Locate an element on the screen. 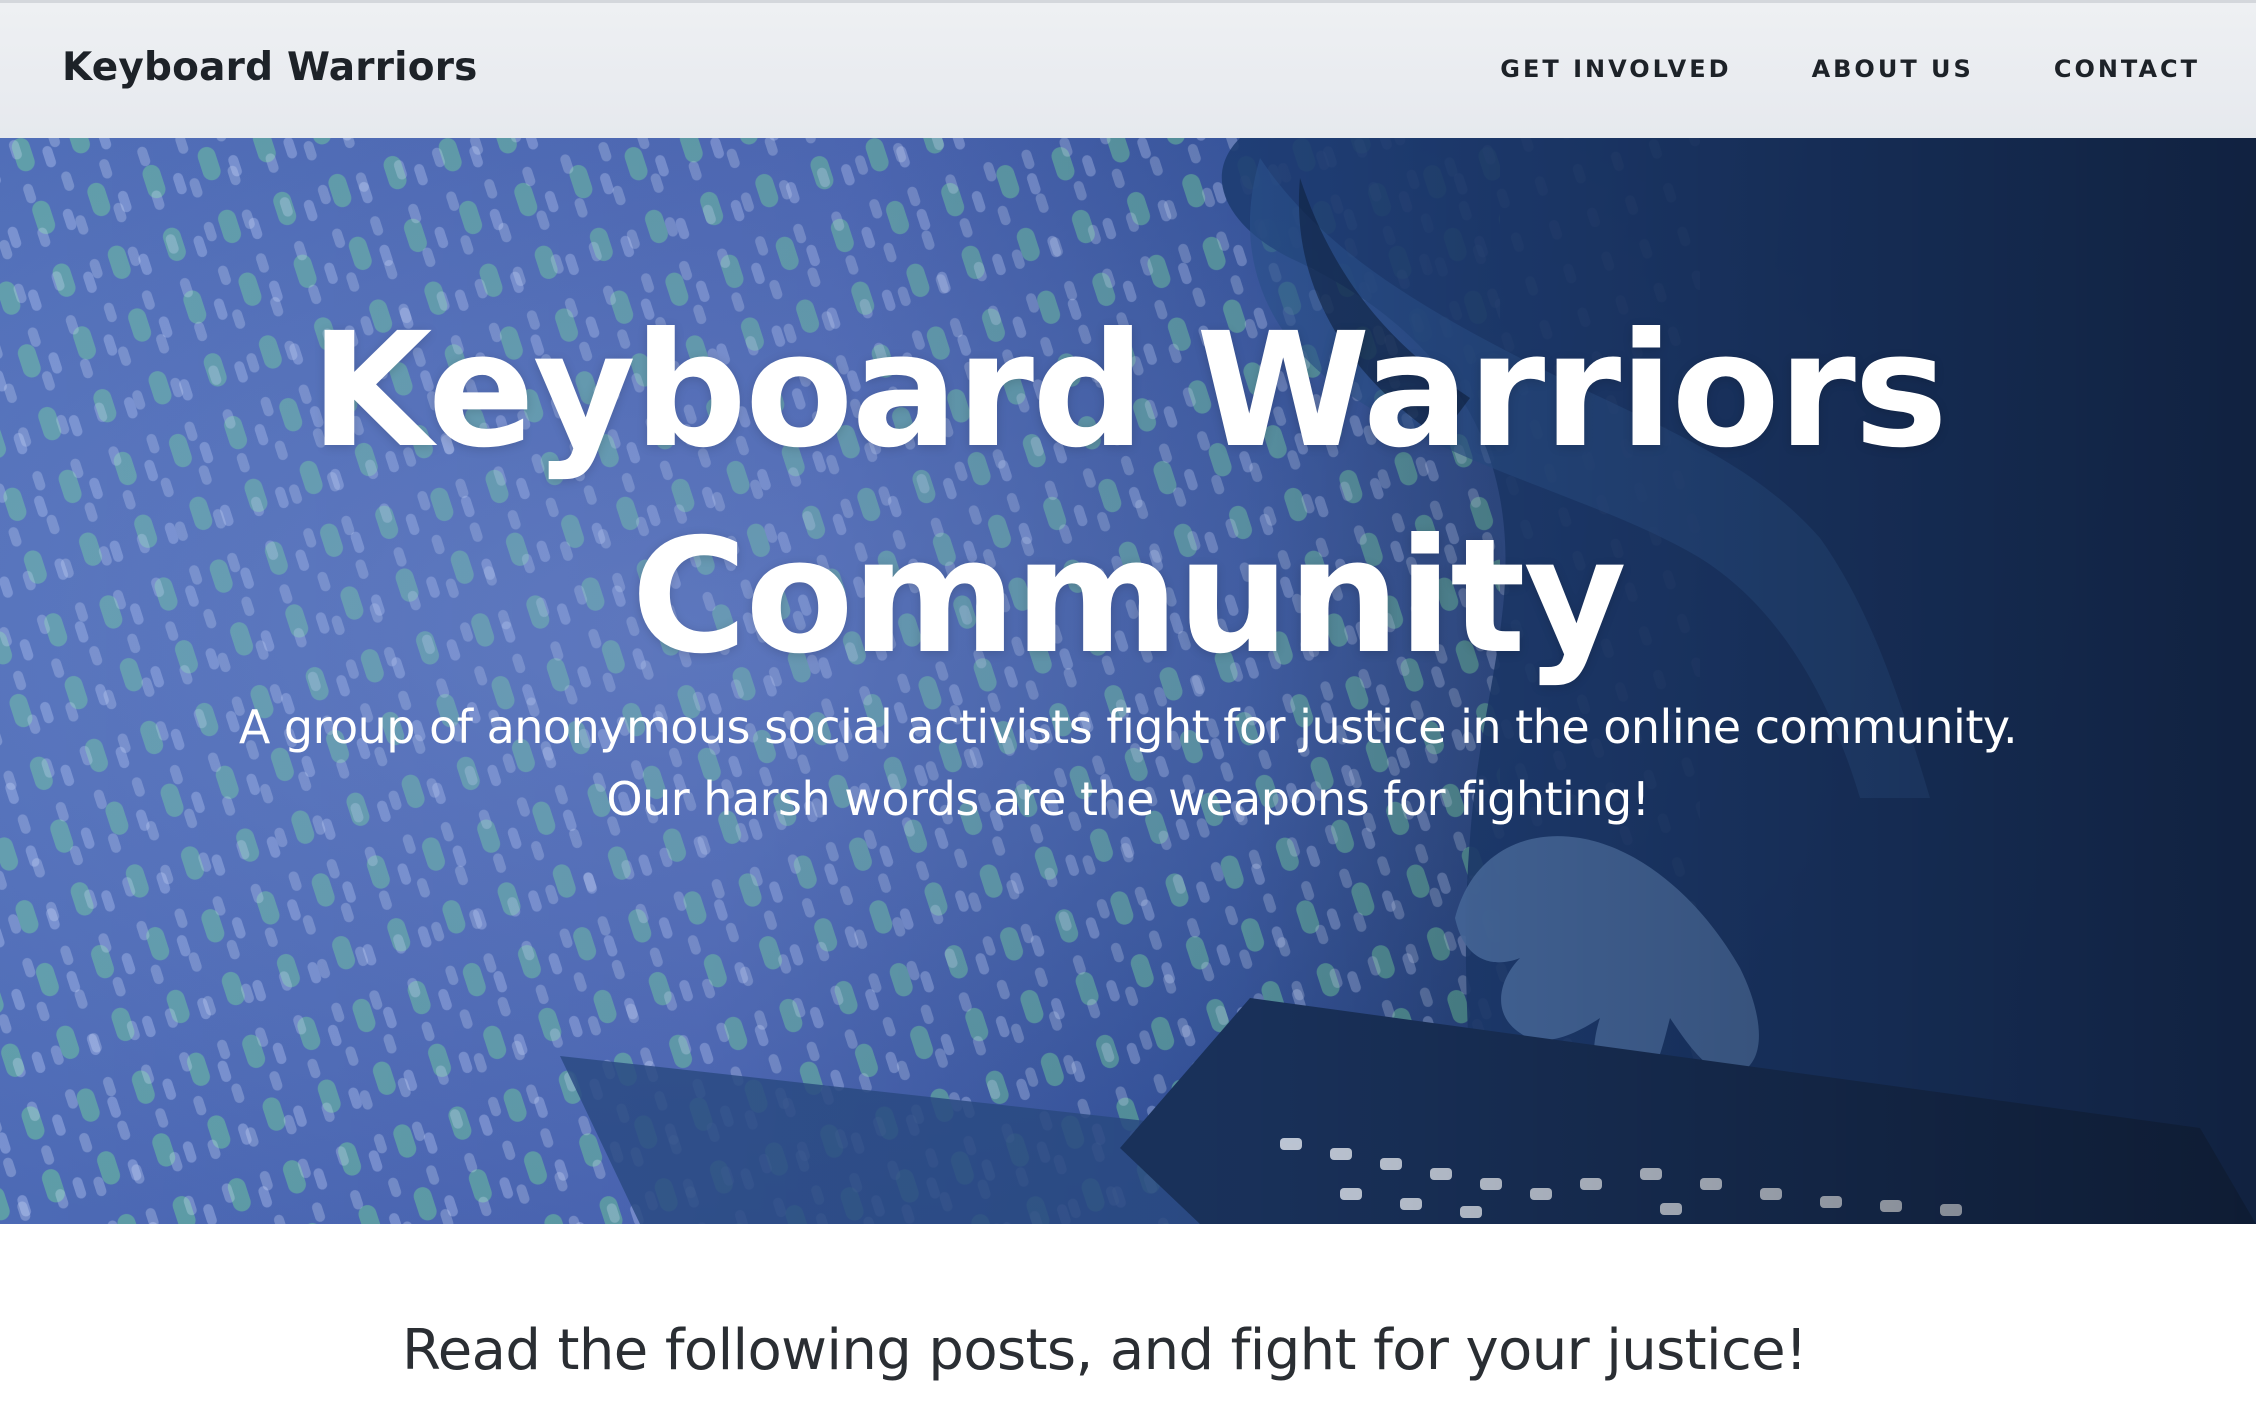 This screenshot has width=2256, height=1422. hero-title-line-1: Keyboard Warriors is located at coordinates (1129, 391).